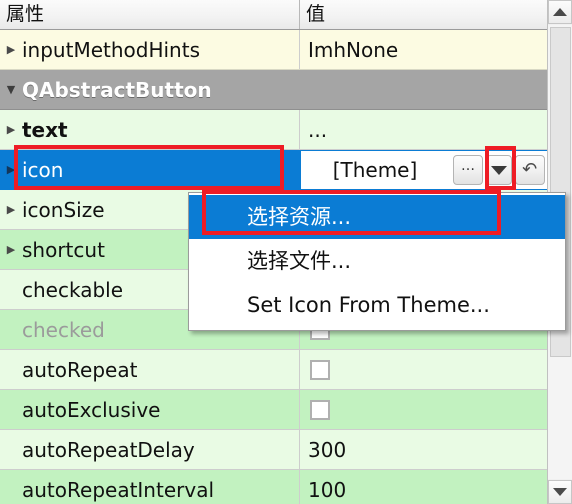 The width and height of the screenshot is (572, 504). I want to click on property-value-cell: ImhNone, so click(423, 49).